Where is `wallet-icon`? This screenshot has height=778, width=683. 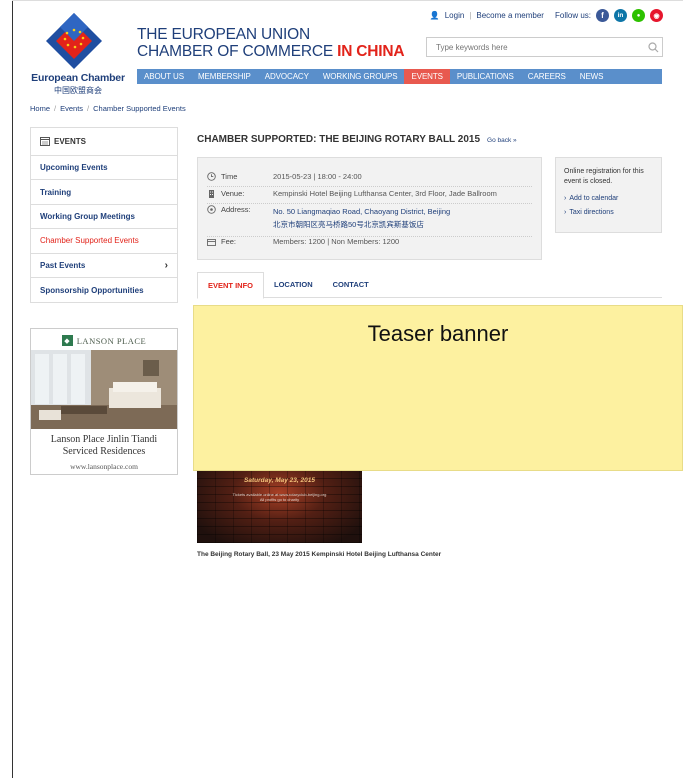 wallet-icon is located at coordinates (211, 241).